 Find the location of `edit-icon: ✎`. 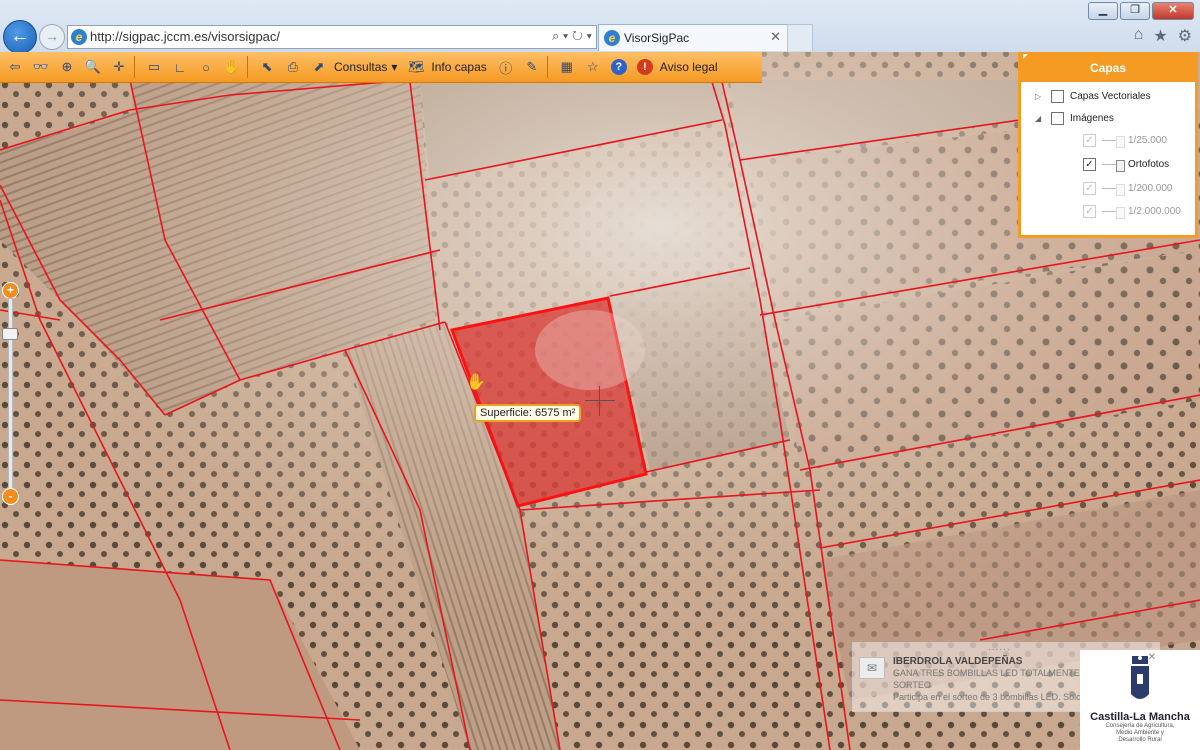

edit-icon: ✎ is located at coordinates (532, 67).